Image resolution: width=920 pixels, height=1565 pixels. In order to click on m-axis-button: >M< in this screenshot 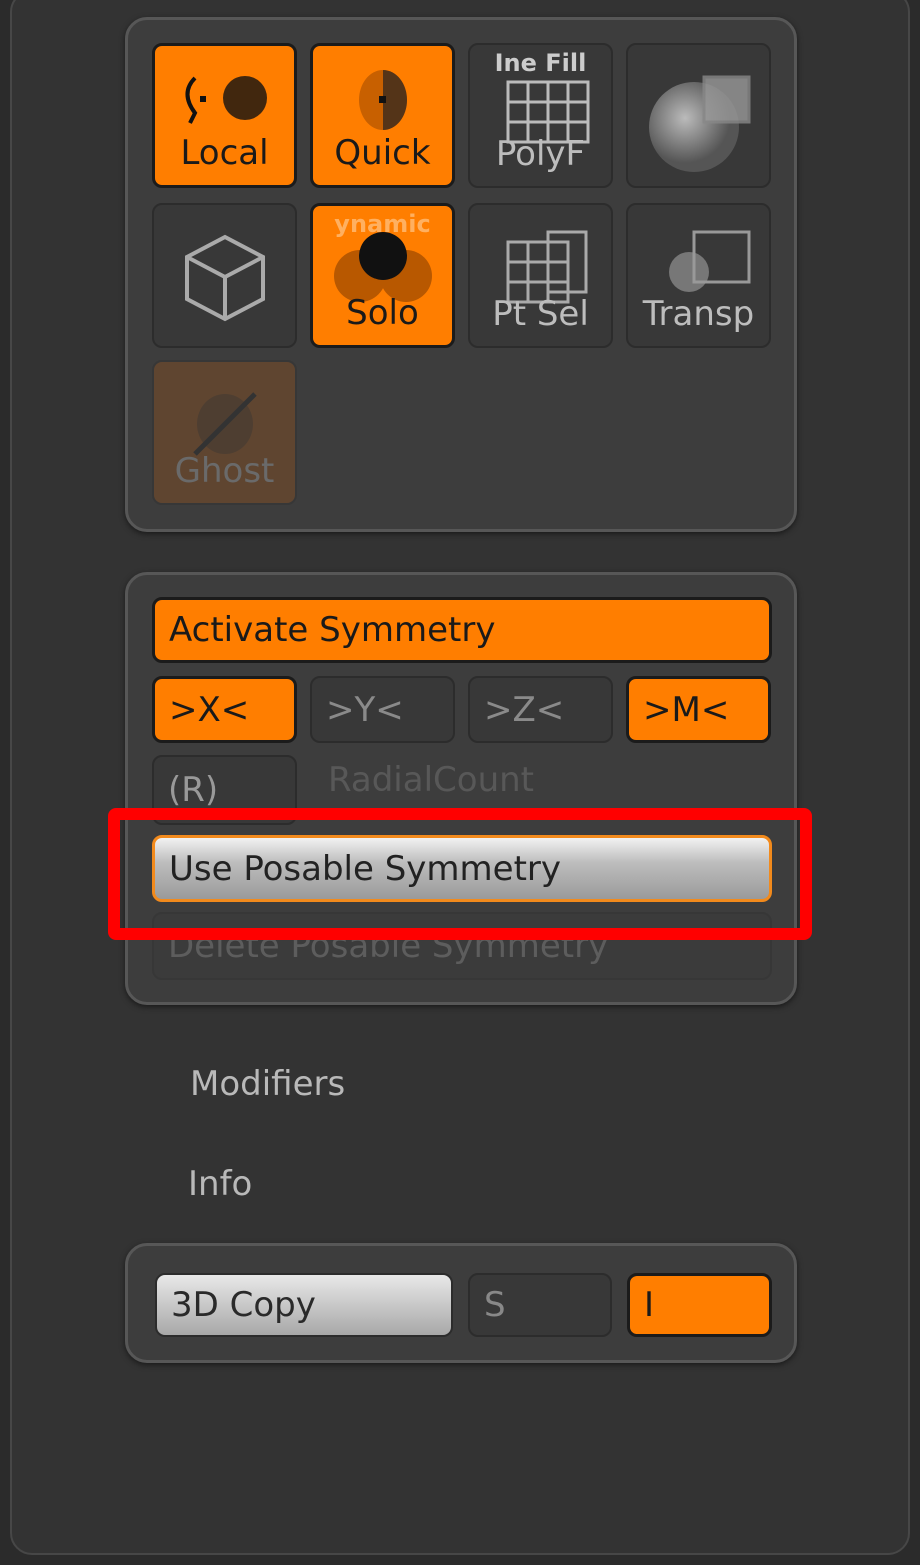, I will do `click(698, 709)`.